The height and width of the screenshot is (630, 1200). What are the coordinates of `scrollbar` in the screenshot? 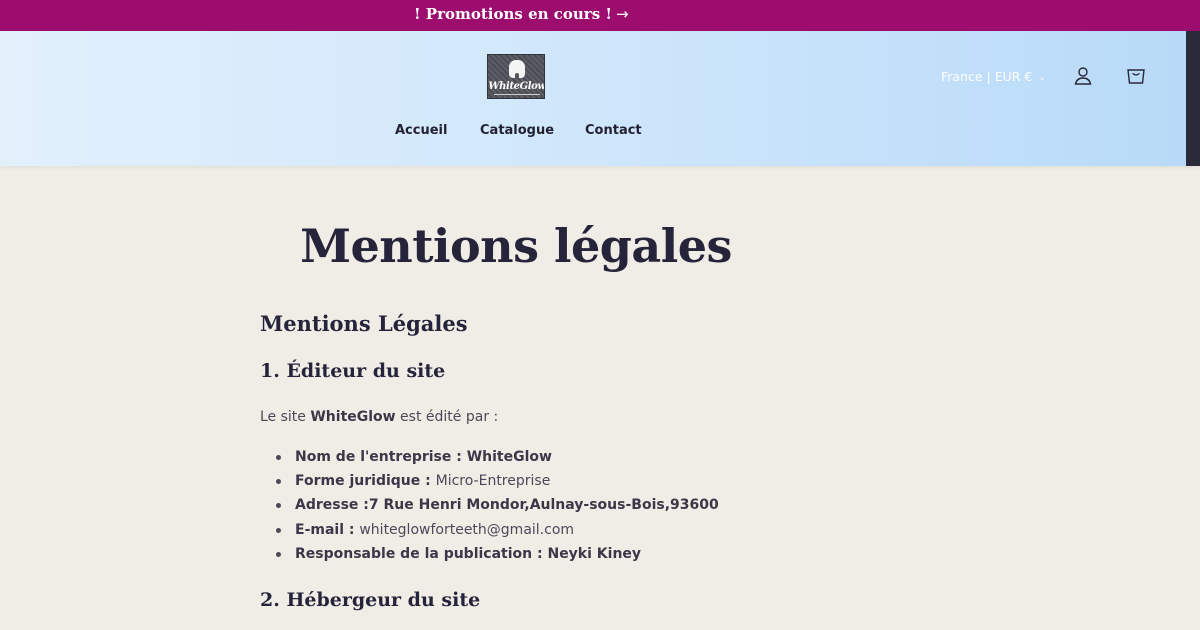 It's located at (1193, 98).